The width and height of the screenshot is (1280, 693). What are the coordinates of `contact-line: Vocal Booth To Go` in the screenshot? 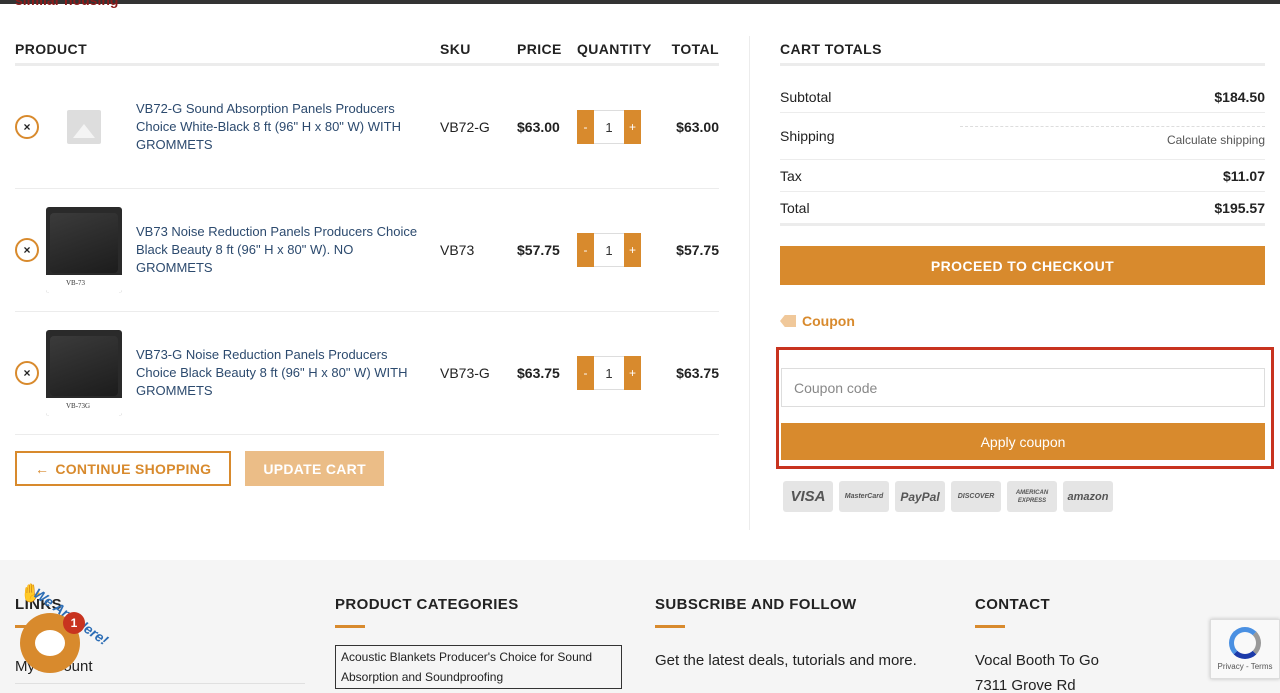 It's located at (1037, 660).